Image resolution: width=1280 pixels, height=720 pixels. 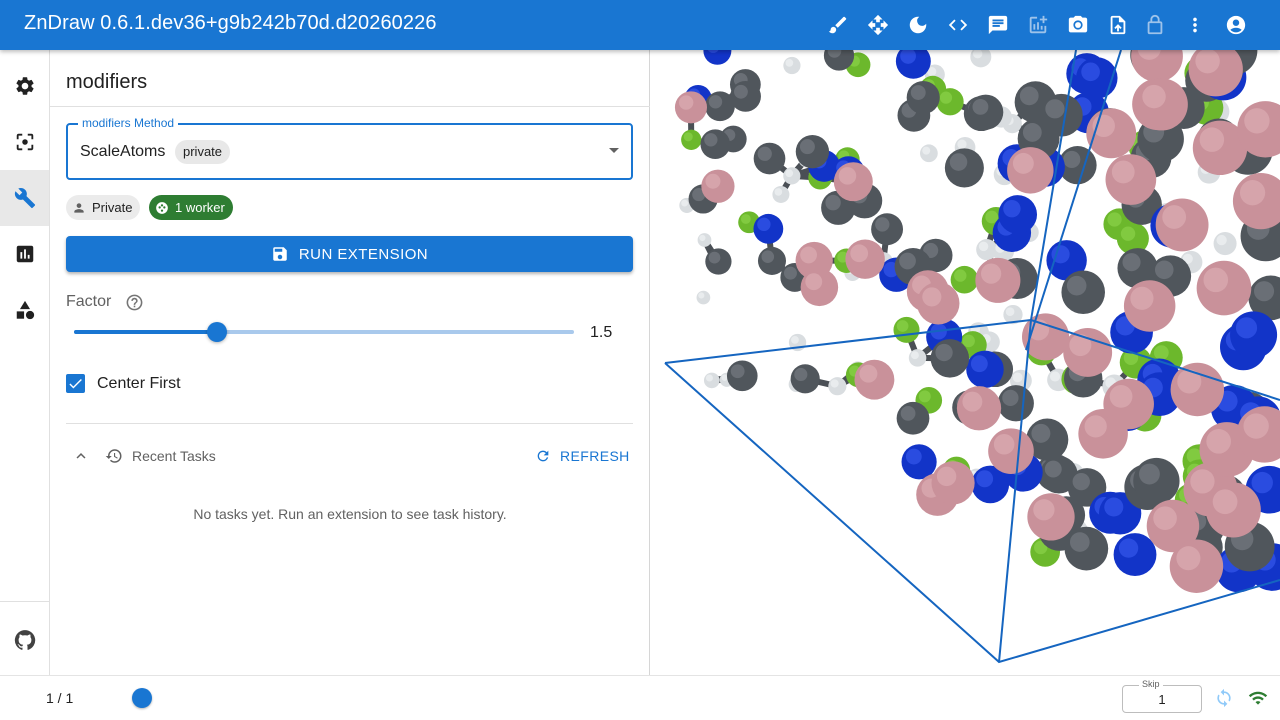 I want to click on rail-divider, so click(x=24, y=601).